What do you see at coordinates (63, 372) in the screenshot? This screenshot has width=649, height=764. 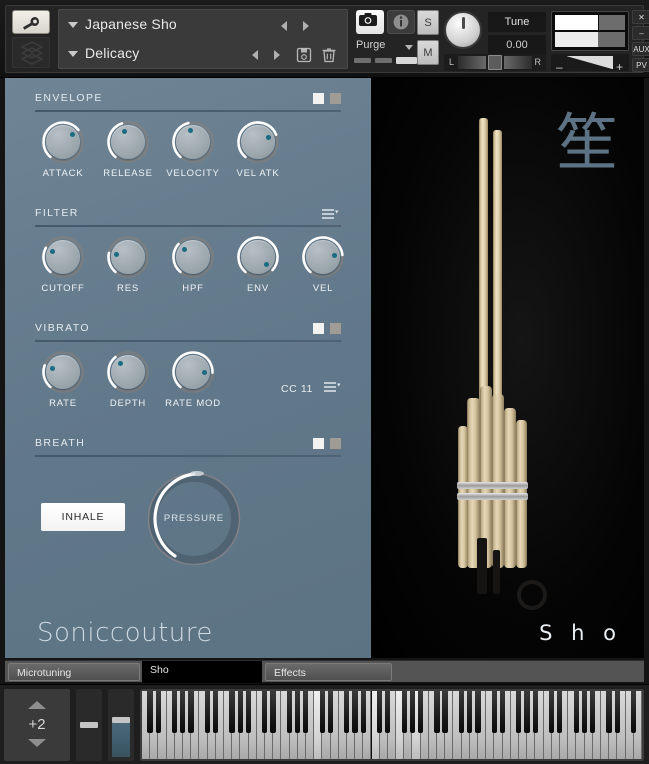 I see `knob-control-rate` at bounding box center [63, 372].